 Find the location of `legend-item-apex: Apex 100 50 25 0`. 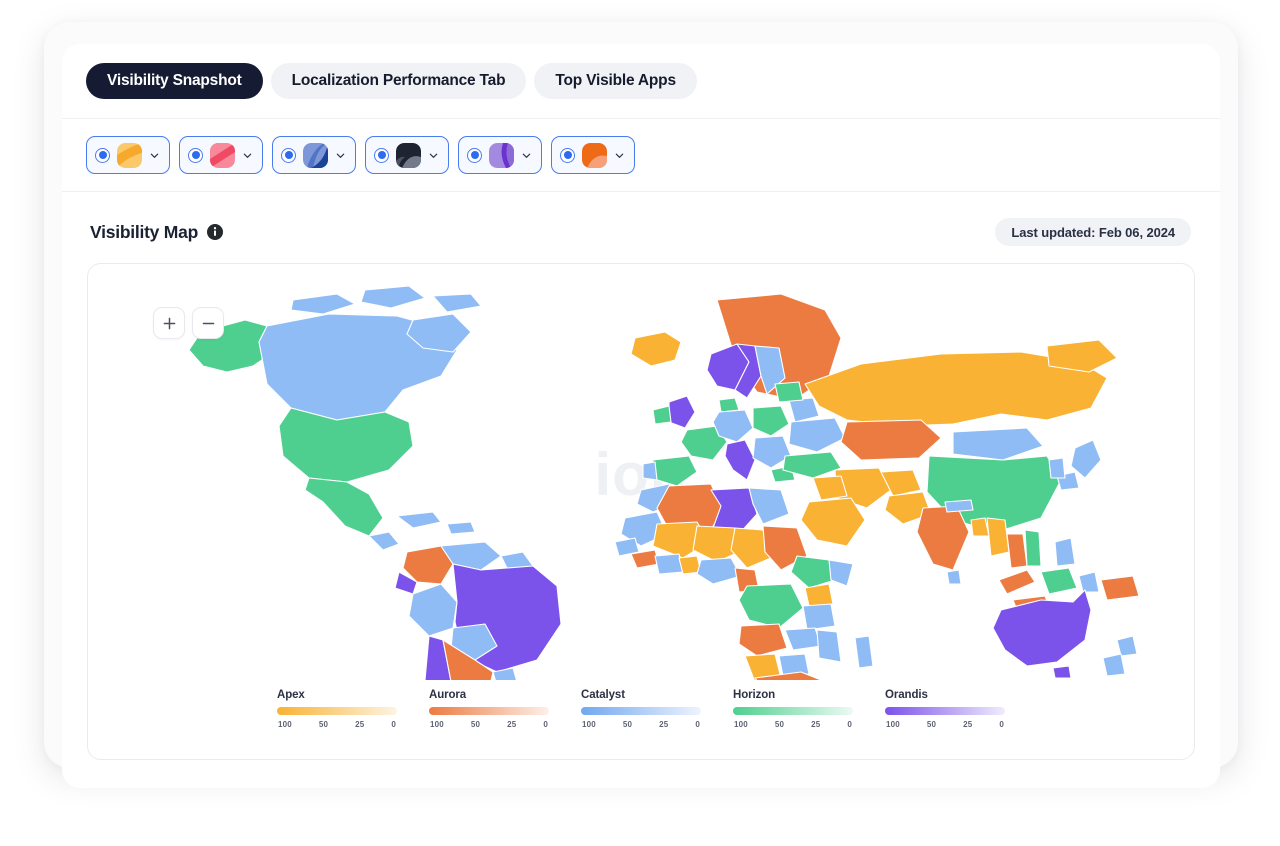

legend-item-apex: Apex 100 50 25 0 is located at coordinates (337, 709).